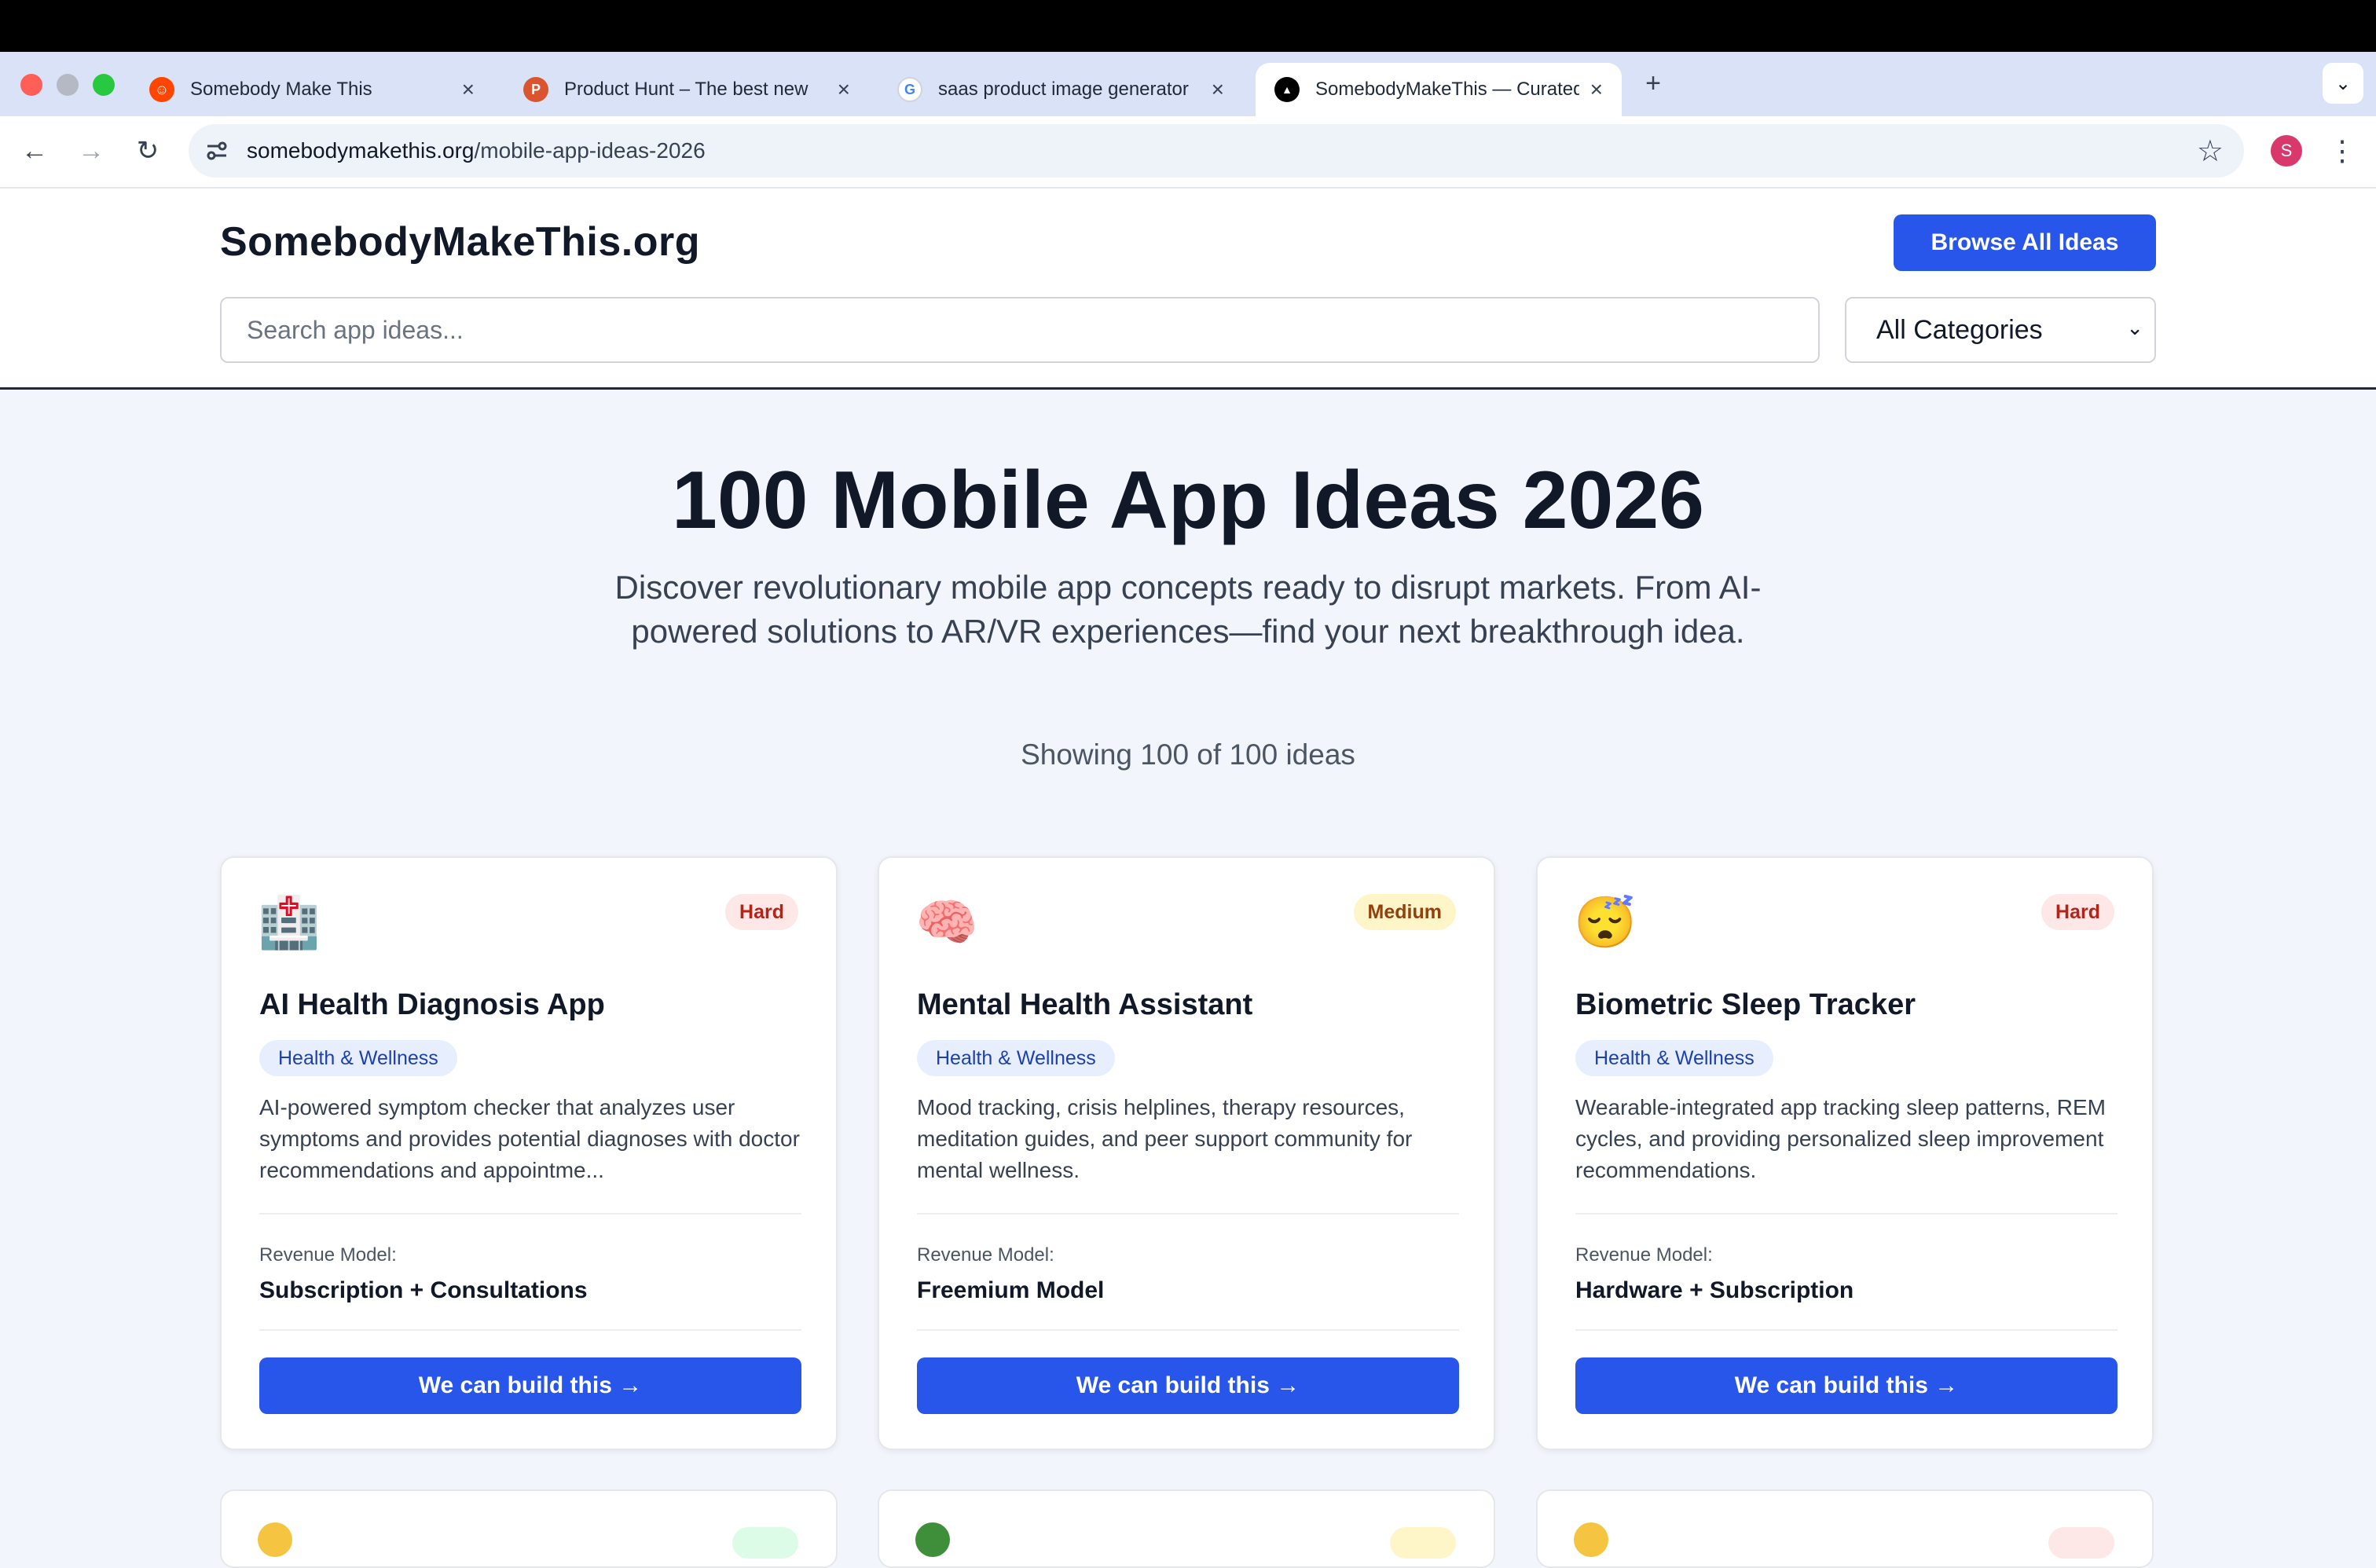  I want to click on google-icon: G, so click(909, 90).